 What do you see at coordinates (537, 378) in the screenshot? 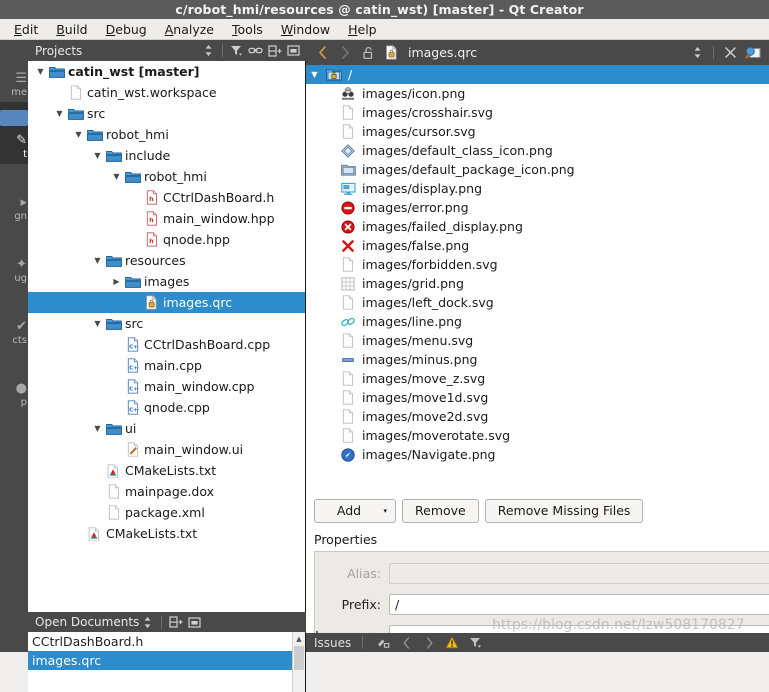
I see `resource-file-row: images/move_z.svg` at bounding box center [537, 378].